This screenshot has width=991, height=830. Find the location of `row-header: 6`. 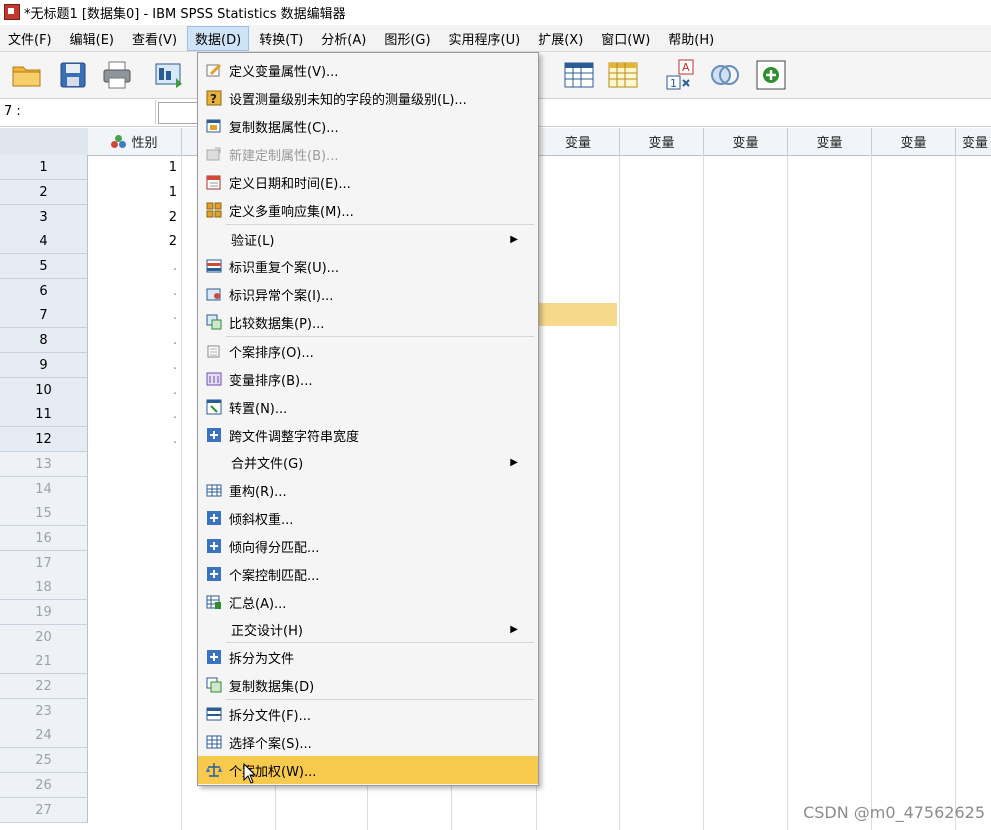

row-header: 6 is located at coordinates (44, 291).